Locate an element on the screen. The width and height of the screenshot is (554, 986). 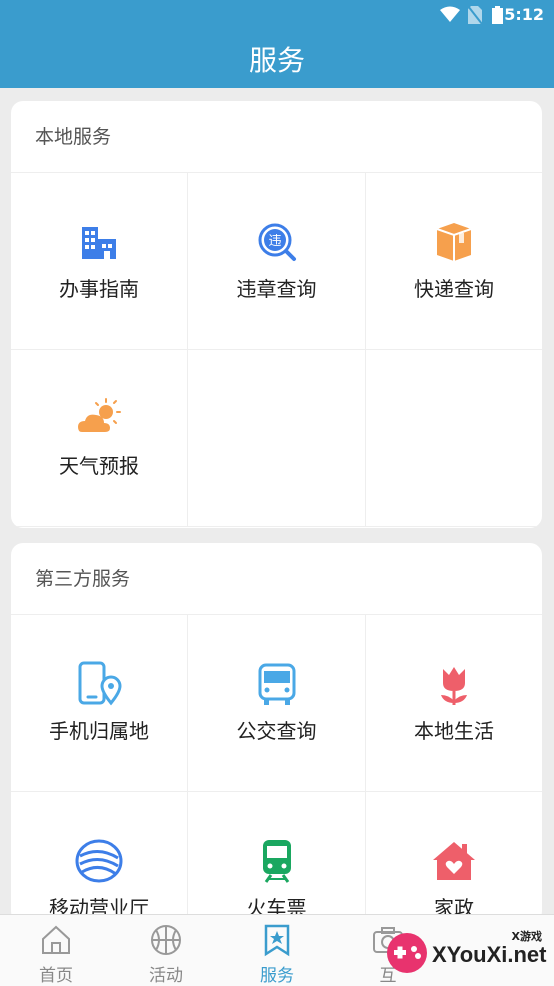
weather-icon is located at coordinates (99, 415).